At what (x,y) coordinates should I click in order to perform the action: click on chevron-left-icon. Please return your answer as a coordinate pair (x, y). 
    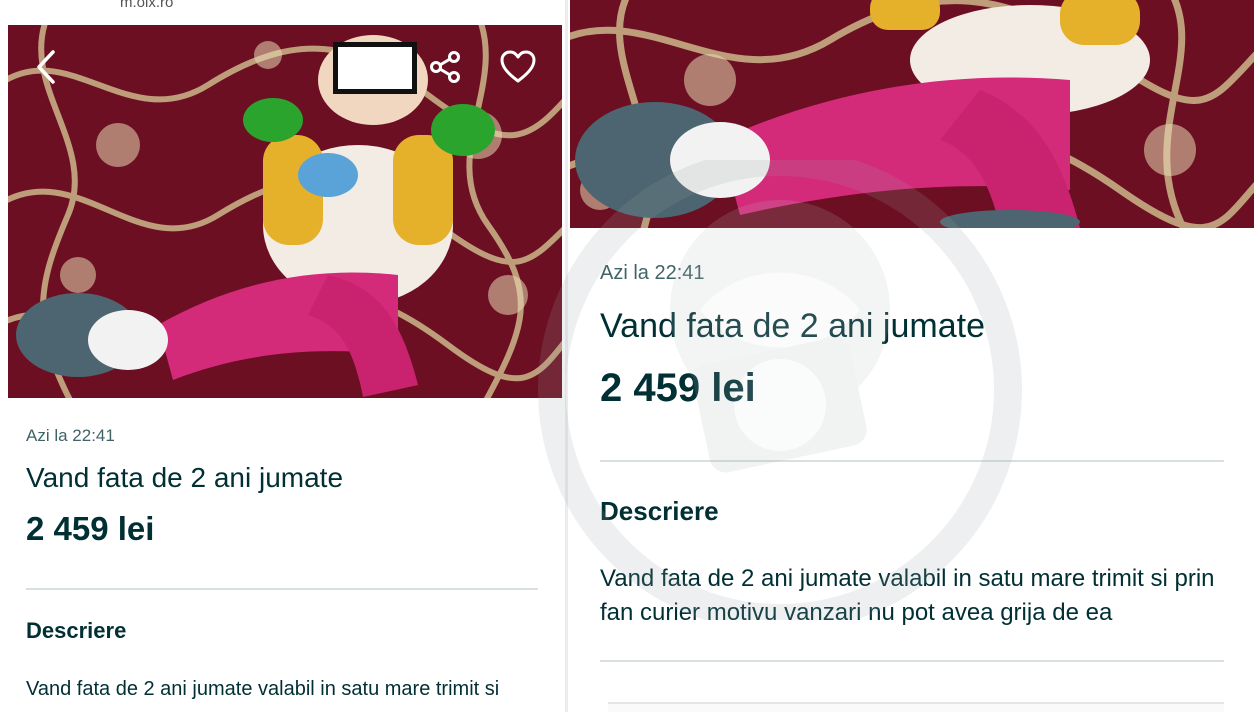
    Looking at the image, I should click on (46, 67).